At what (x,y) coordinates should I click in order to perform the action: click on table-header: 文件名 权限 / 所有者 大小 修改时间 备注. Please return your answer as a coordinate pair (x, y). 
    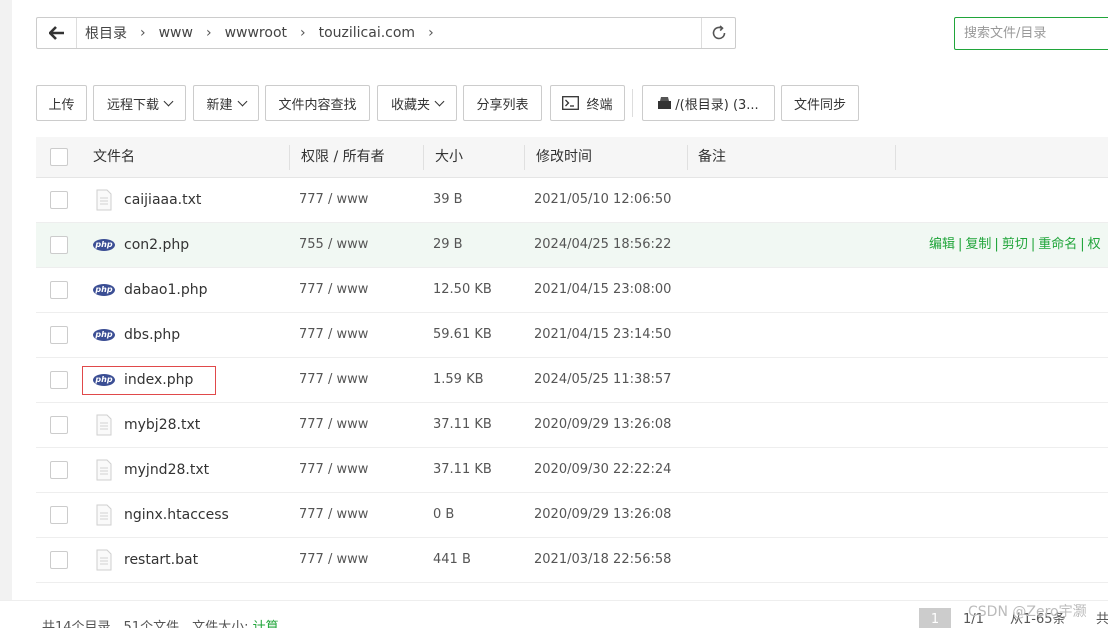
    Looking at the image, I should click on (572, 157).